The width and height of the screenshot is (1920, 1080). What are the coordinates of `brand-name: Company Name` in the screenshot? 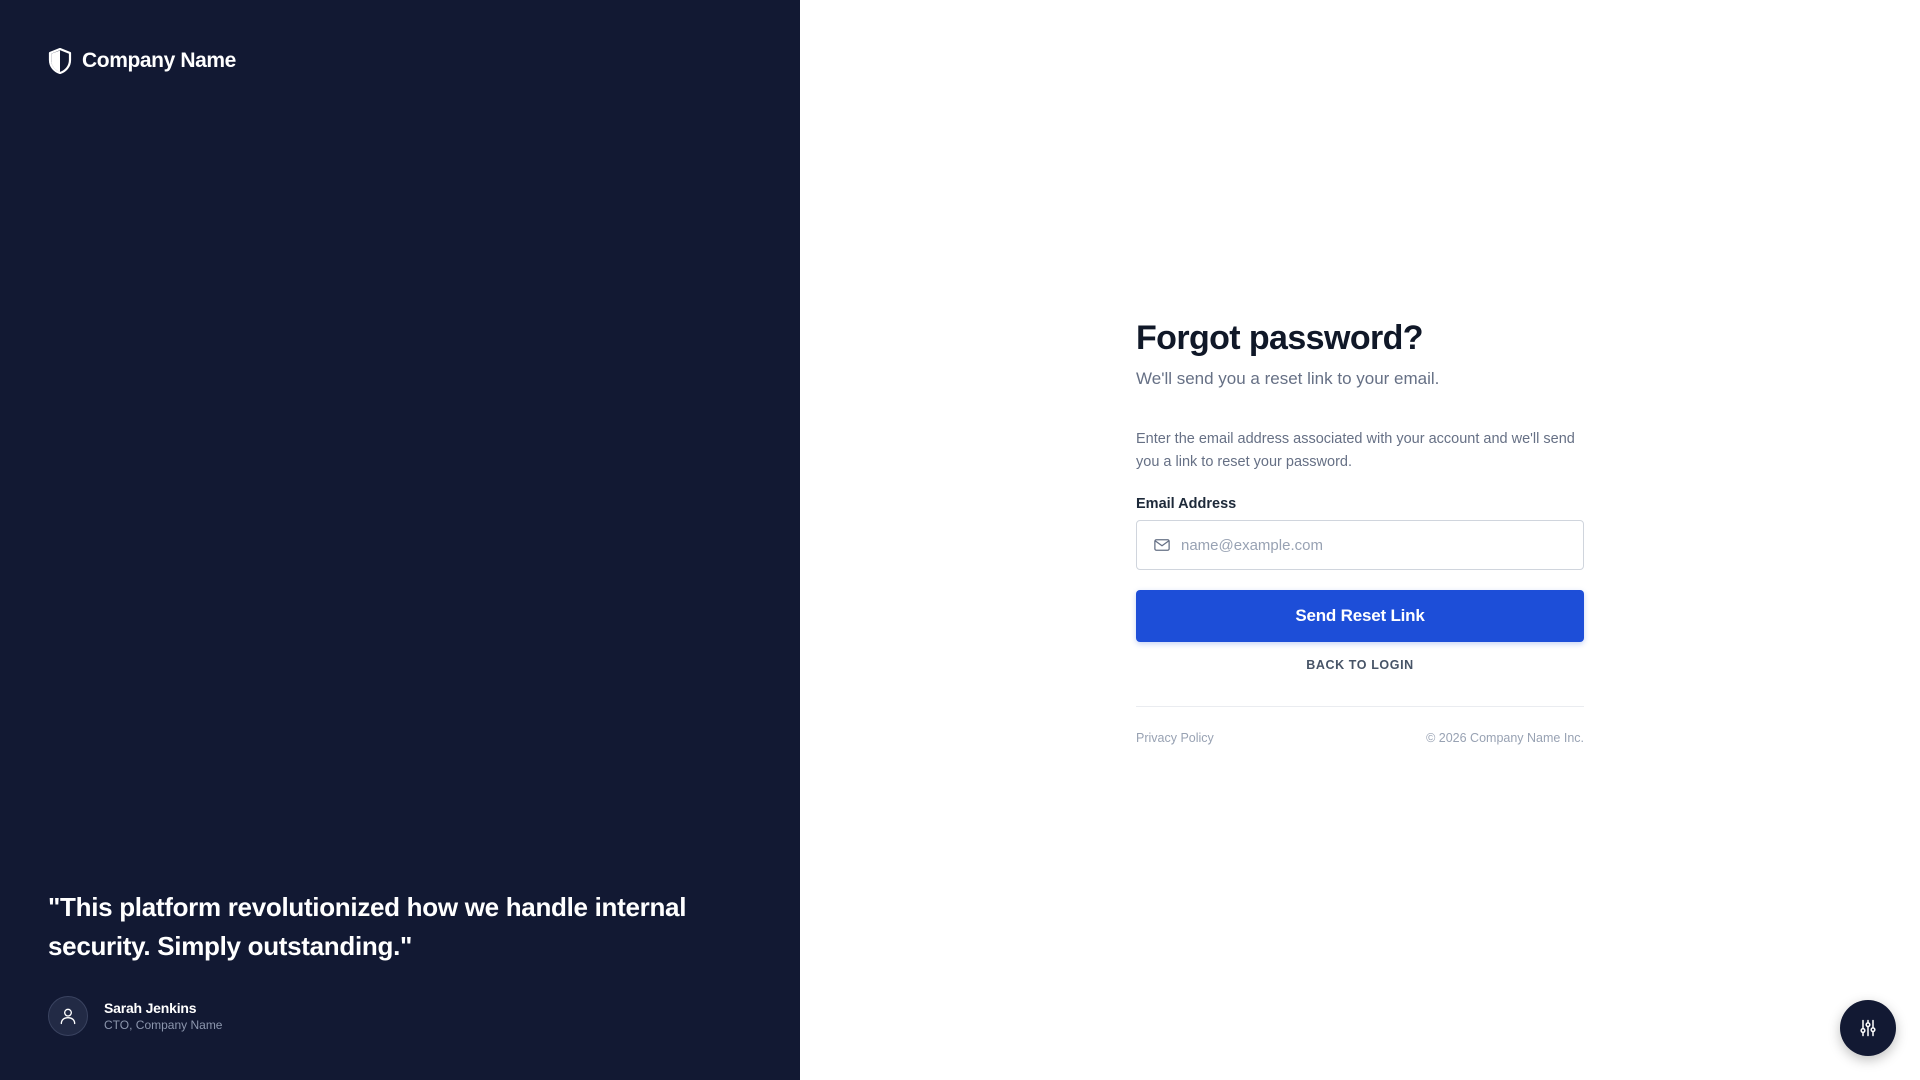 It's located at (159, 60).